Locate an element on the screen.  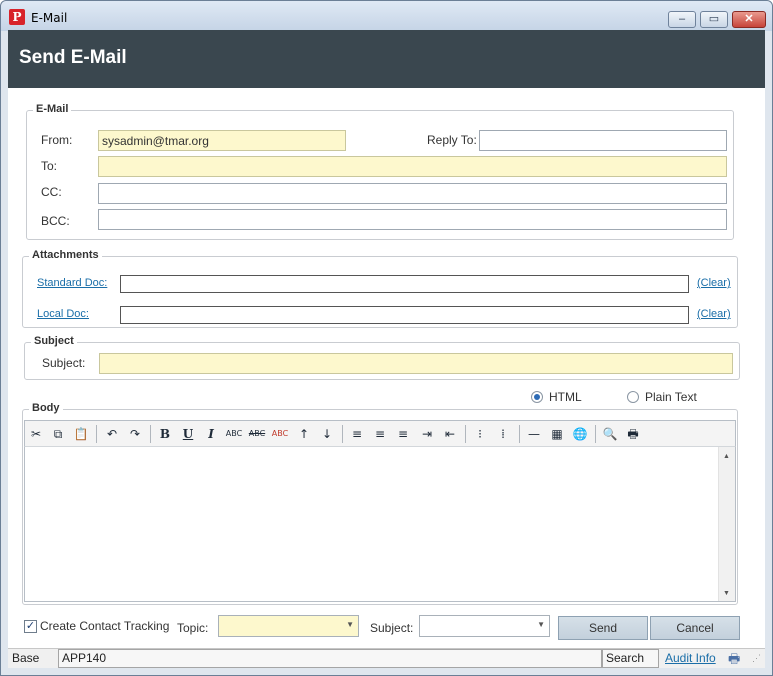
minimize-button: – is located at coordinates (682, 19).